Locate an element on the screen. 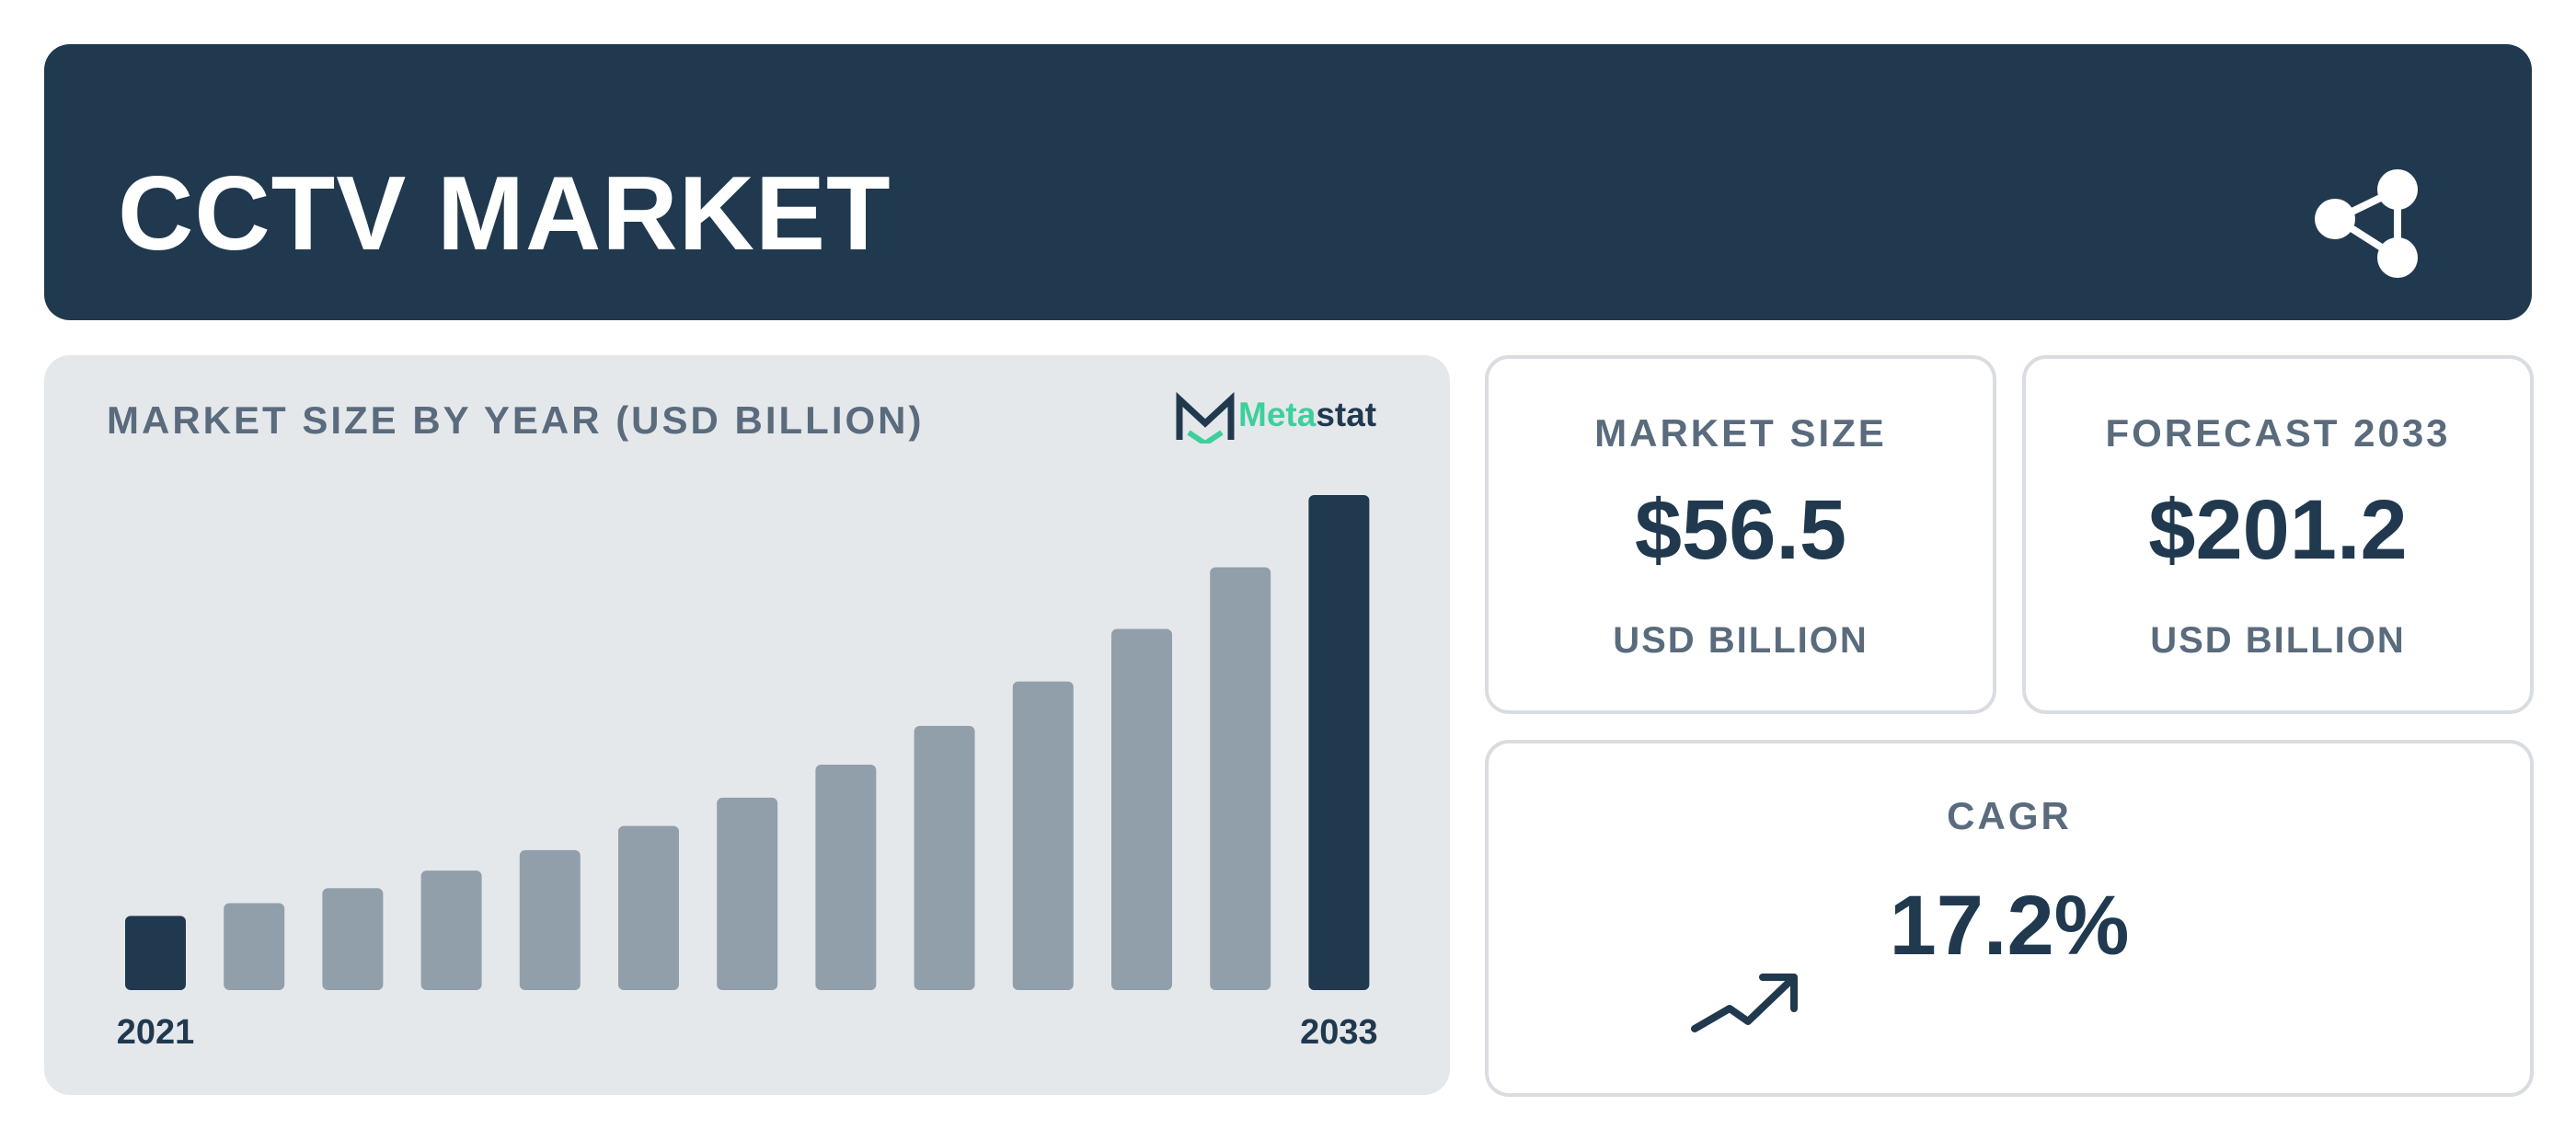  page-title: CCTV MARKET is located at coordinates (504, 214).